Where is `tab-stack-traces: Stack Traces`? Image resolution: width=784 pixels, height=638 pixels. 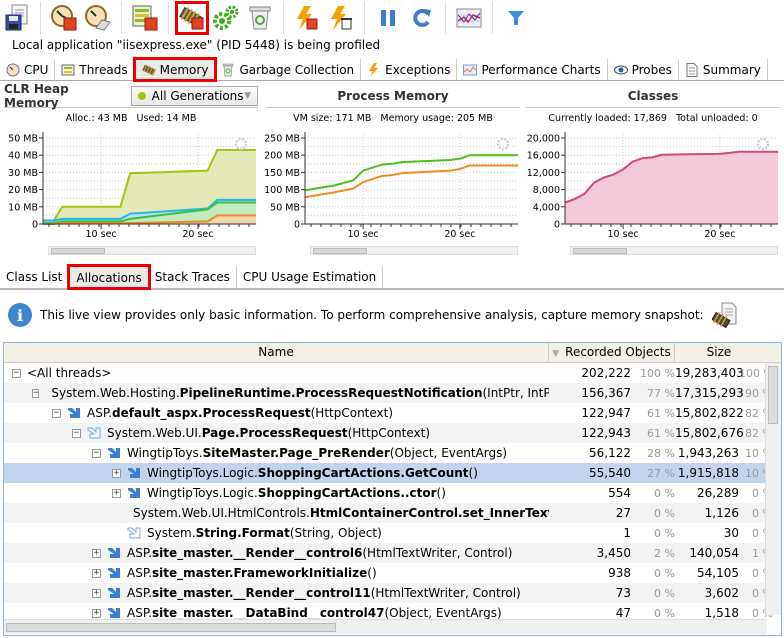
tab-stack-traces: Stack Traces is located at coordinates (193, 277).